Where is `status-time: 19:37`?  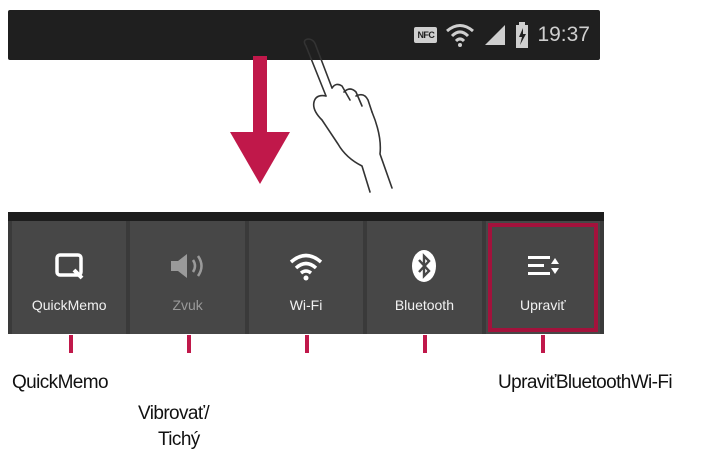 status-time: 19:37 is located at coordinates (563, 34).